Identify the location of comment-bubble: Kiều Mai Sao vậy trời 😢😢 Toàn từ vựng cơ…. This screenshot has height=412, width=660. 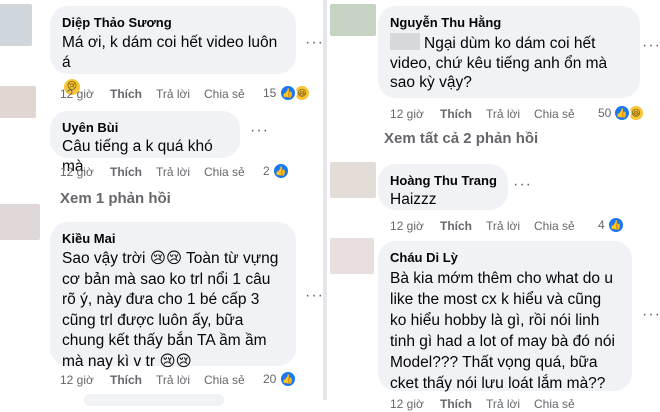
(173, 296).